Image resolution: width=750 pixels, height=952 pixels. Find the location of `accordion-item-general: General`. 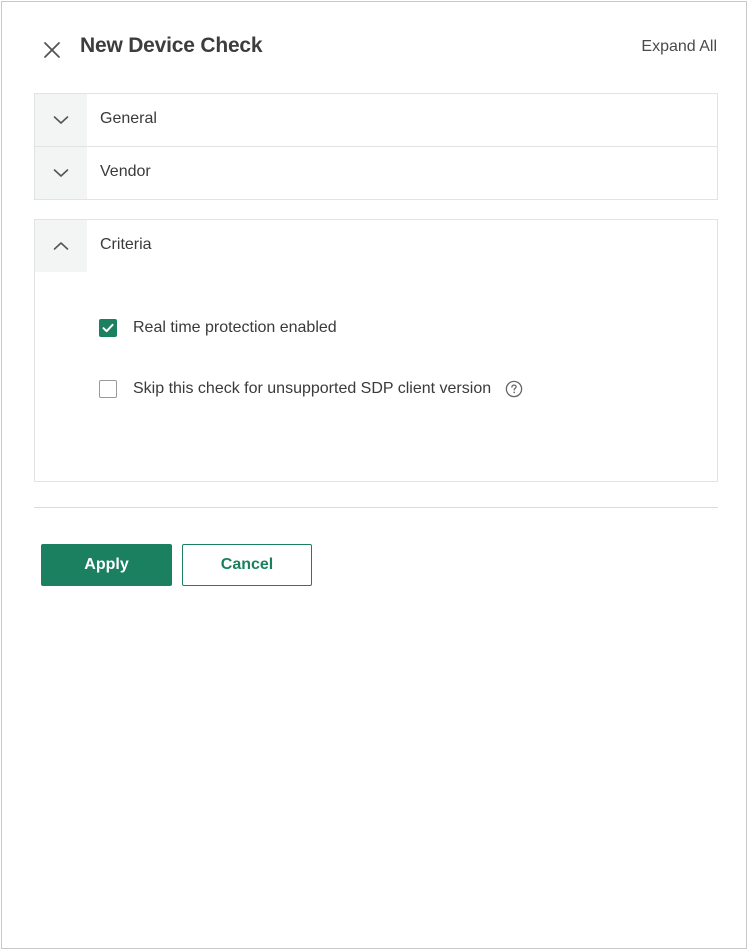

accordion-item-general: General is located at coordinates (376, 120).